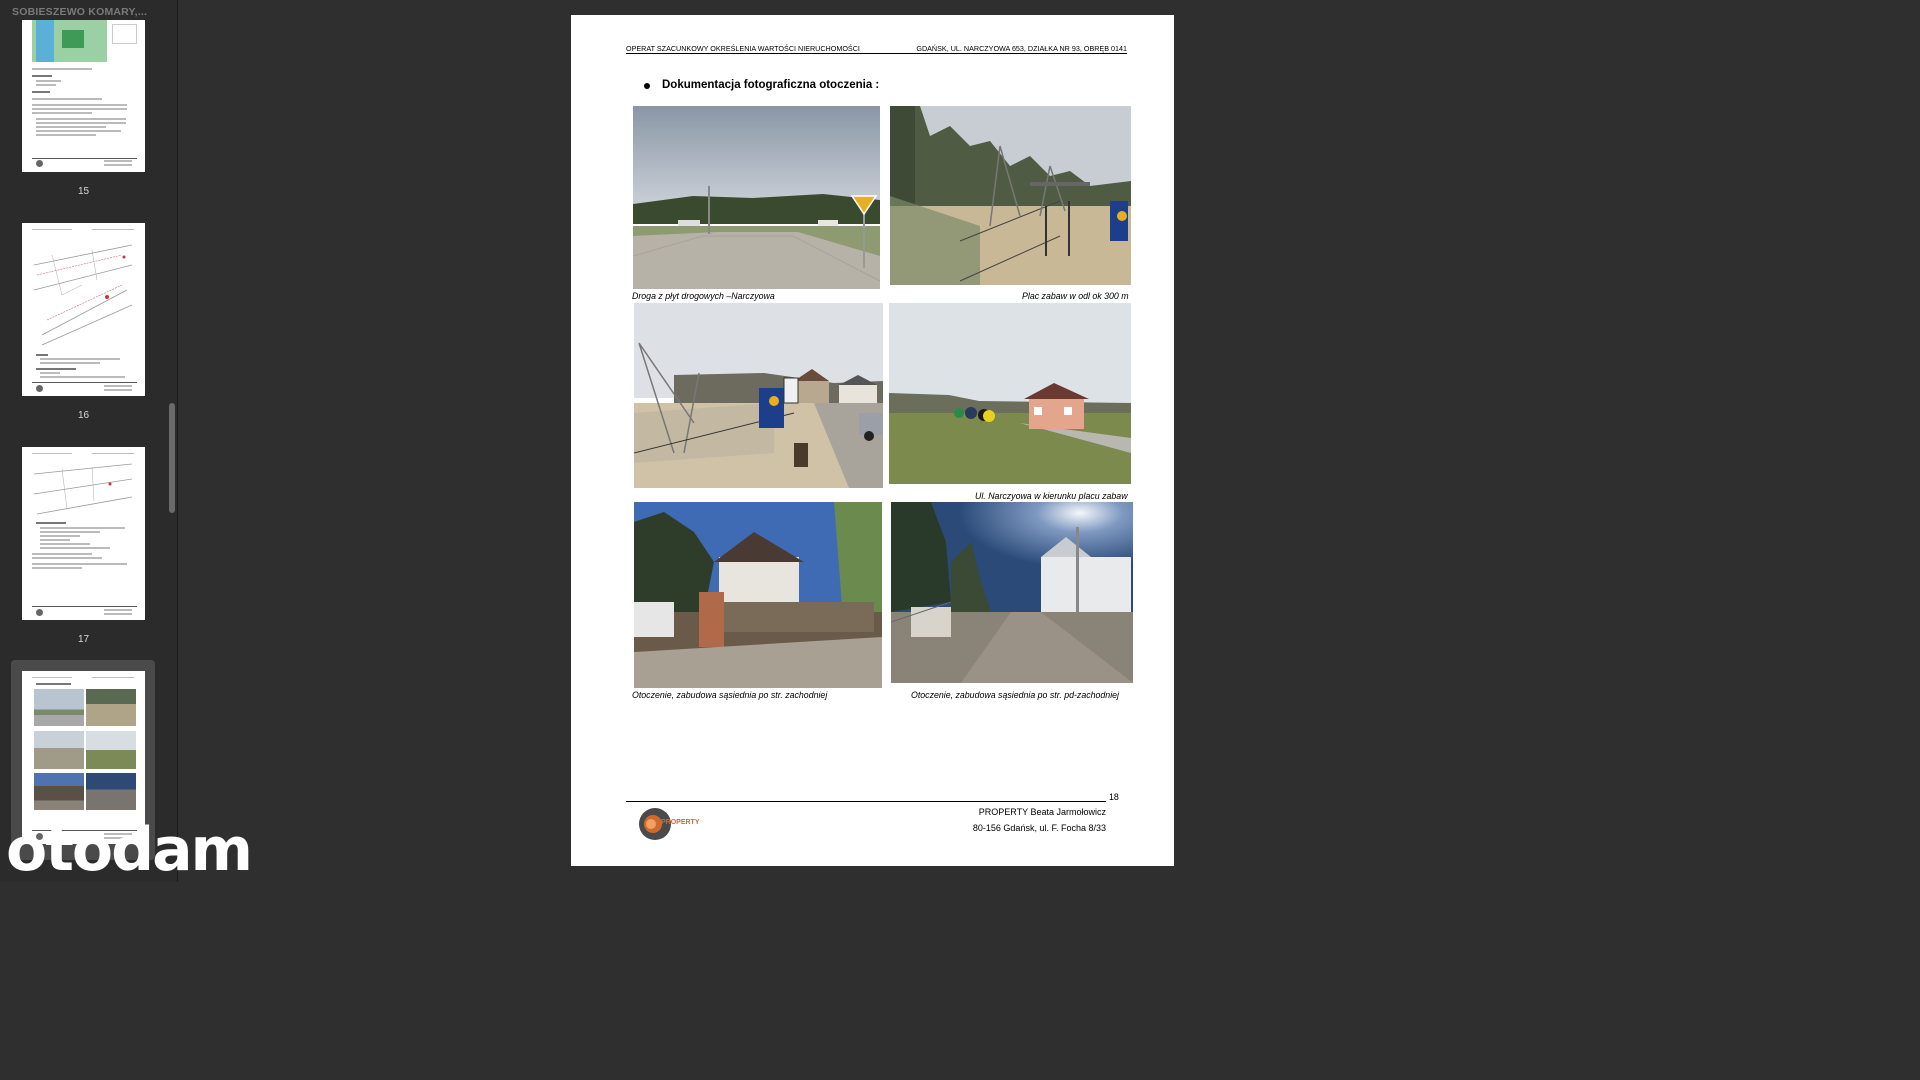 The height and width of the screenshot is (1080, 1920). I want to click on photo-narczyowa-street, so click(1010, 393).